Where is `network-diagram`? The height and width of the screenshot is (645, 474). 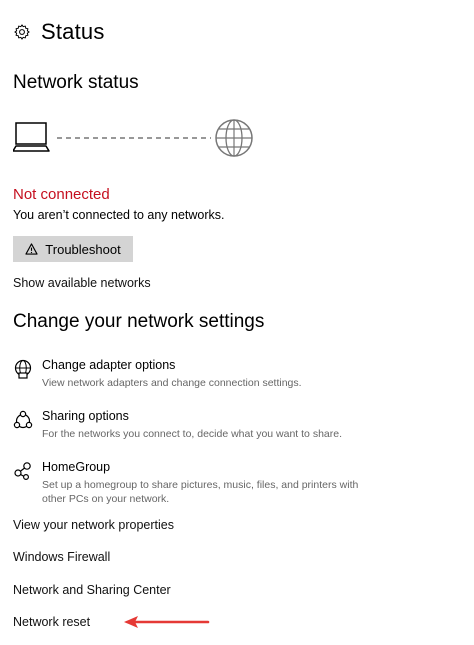
network-diagram is located at coordinates (133, 138).